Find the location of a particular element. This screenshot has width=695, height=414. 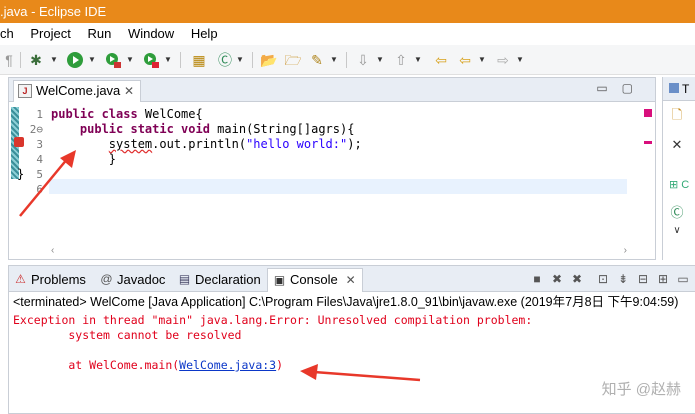

menu-help: Help is located at coordinates (204, 34).